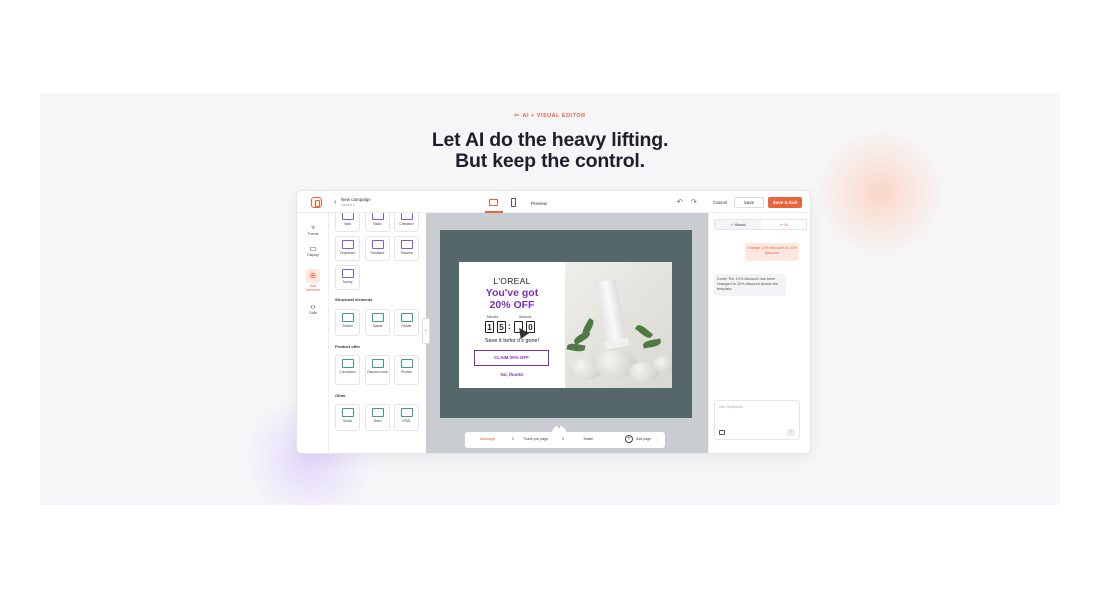  Describe the element at coordinates (340, 395) in the screenshot. I see `other-heading: Other` at that location.